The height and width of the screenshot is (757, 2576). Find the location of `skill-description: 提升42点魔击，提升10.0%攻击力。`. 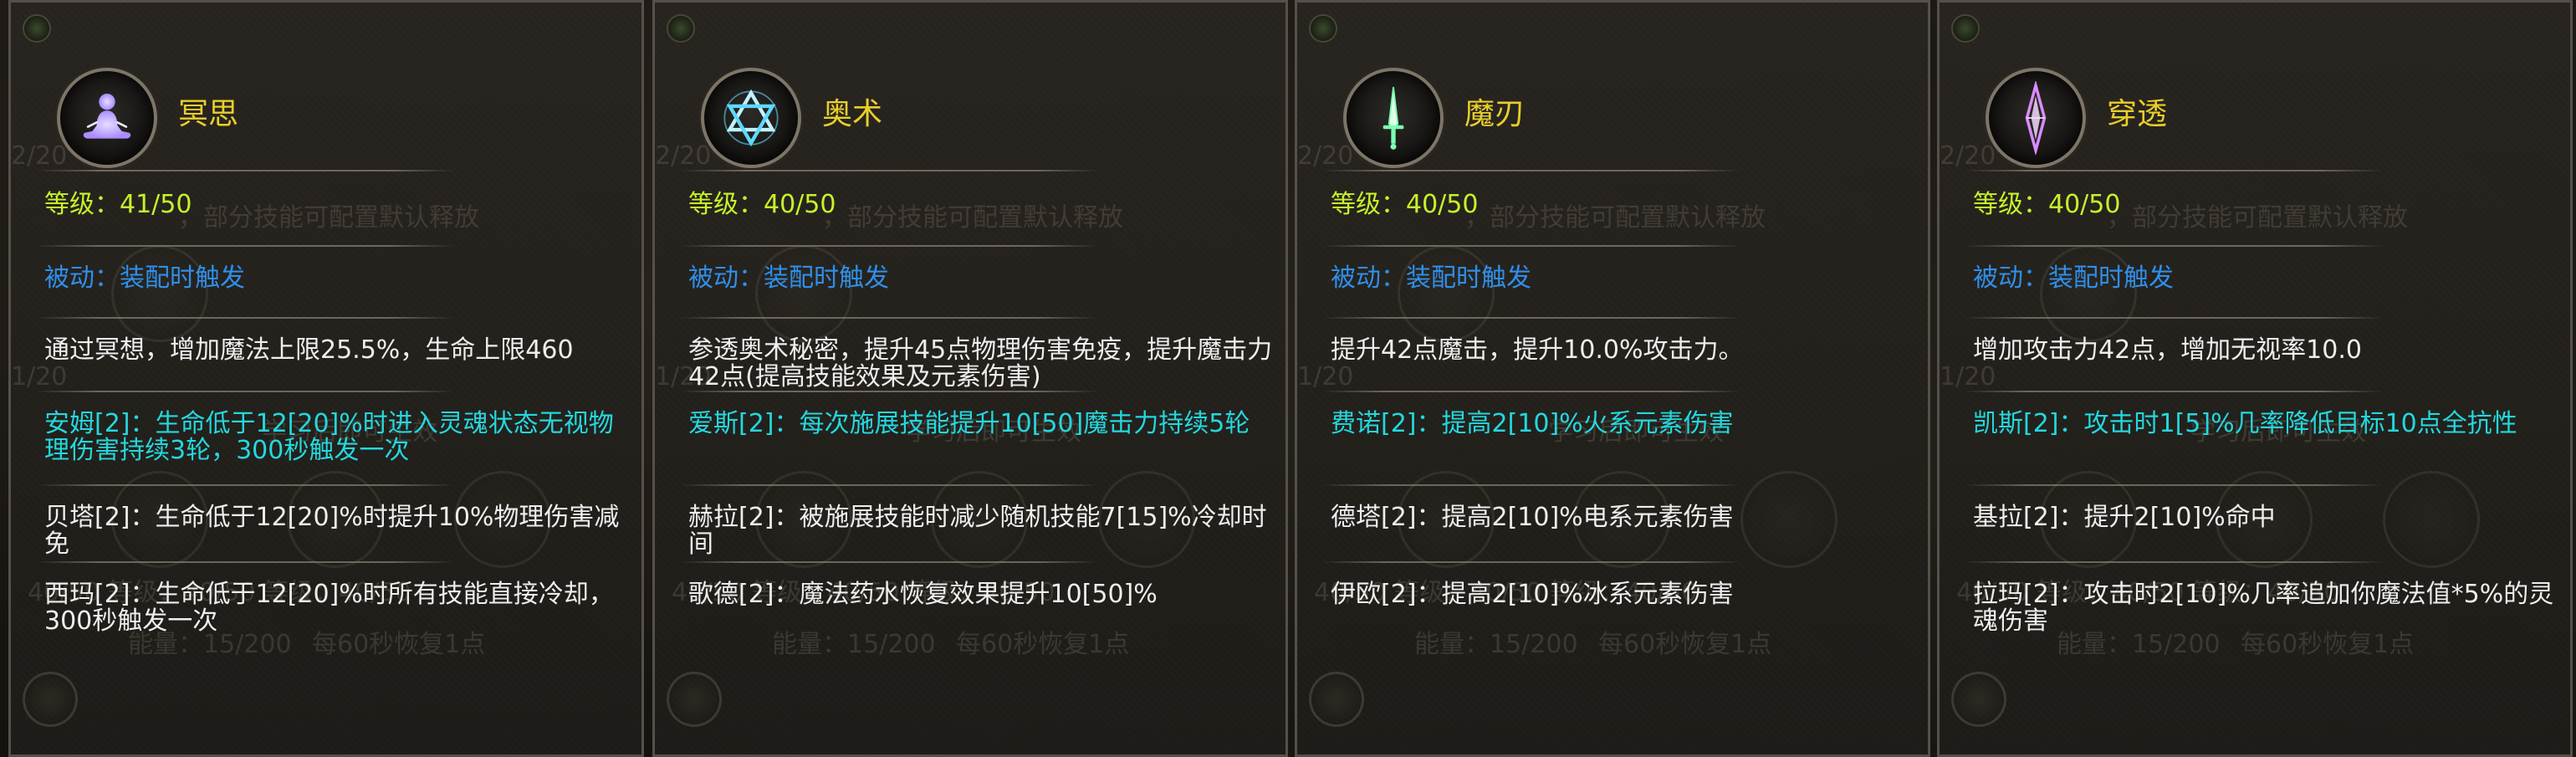

skill-description: 提升42点魔击，提升10.0%攻击力。 is located at coordinates (1537, 350).